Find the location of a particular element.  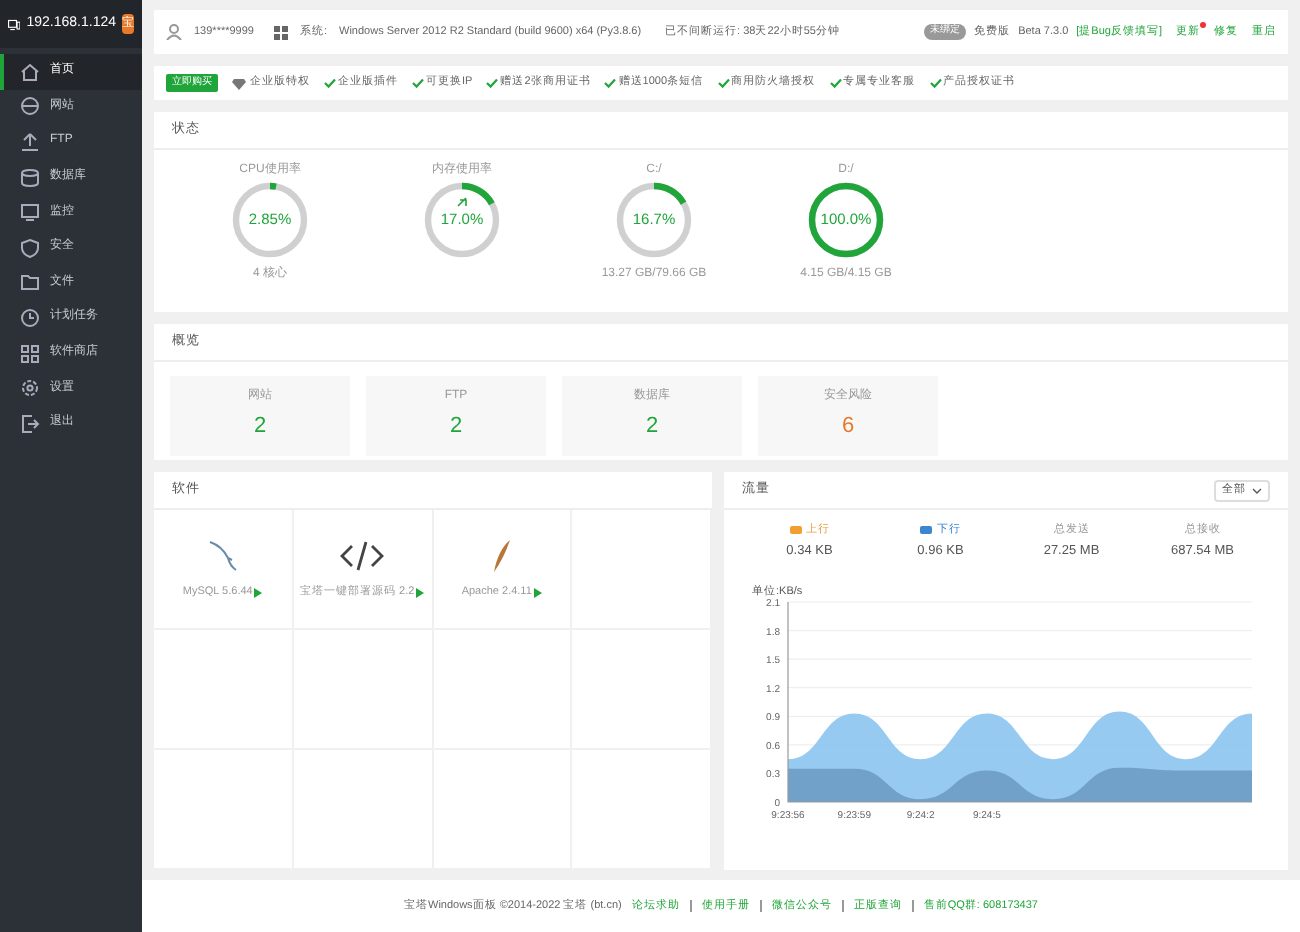

windows-icon is located at coordinates (280, 32).